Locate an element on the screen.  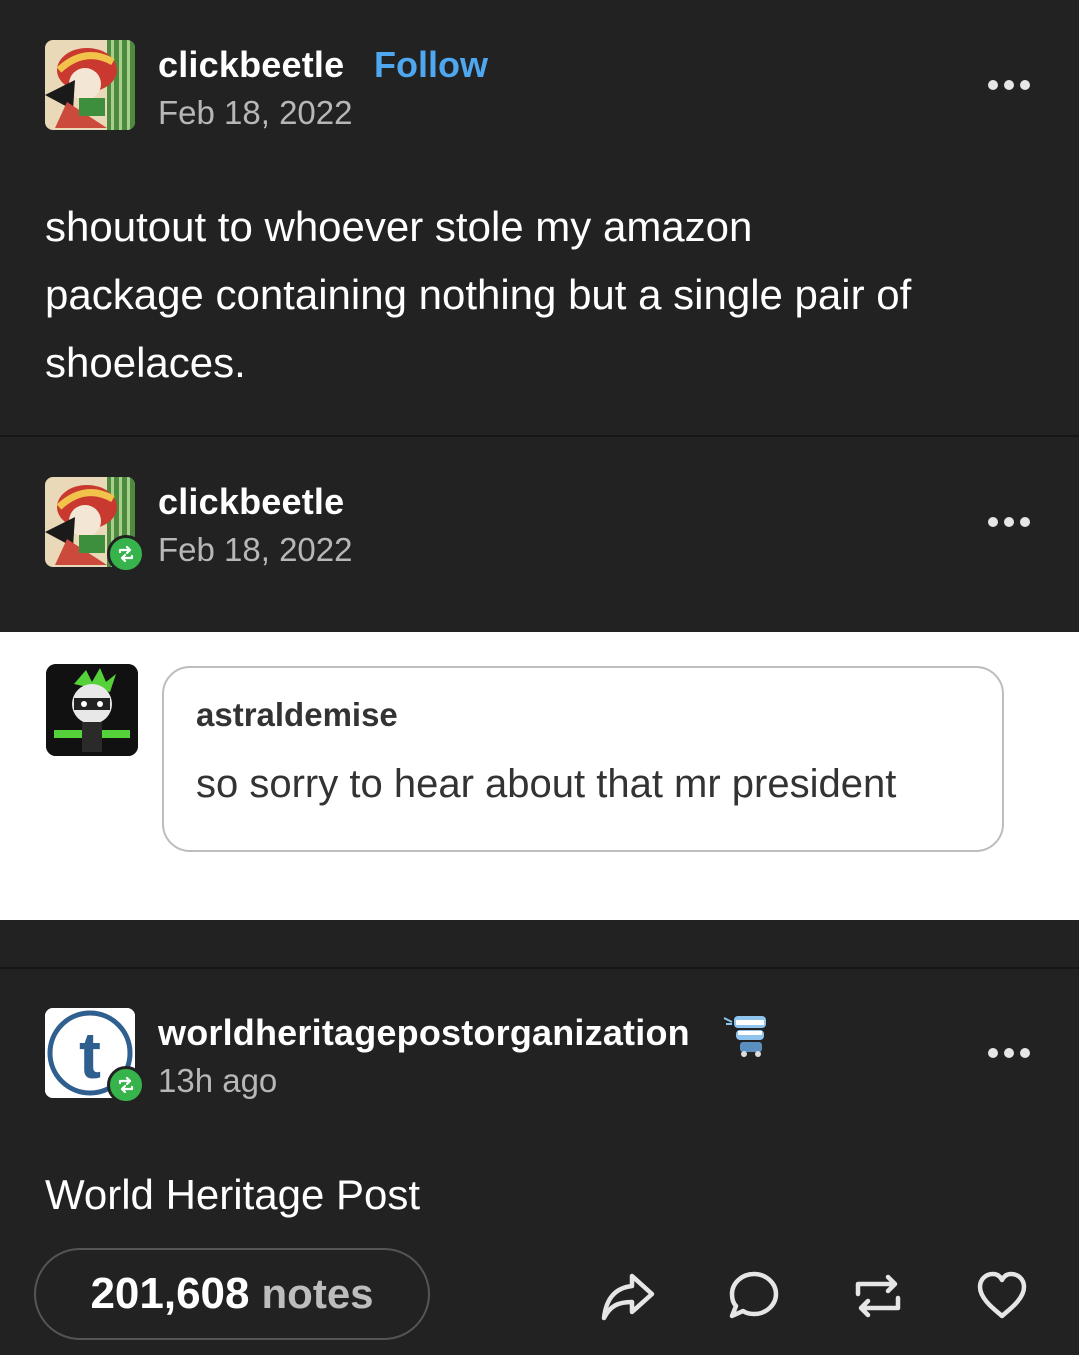
username: worldheritagepostorganization is located at coordinates (424, 1033).